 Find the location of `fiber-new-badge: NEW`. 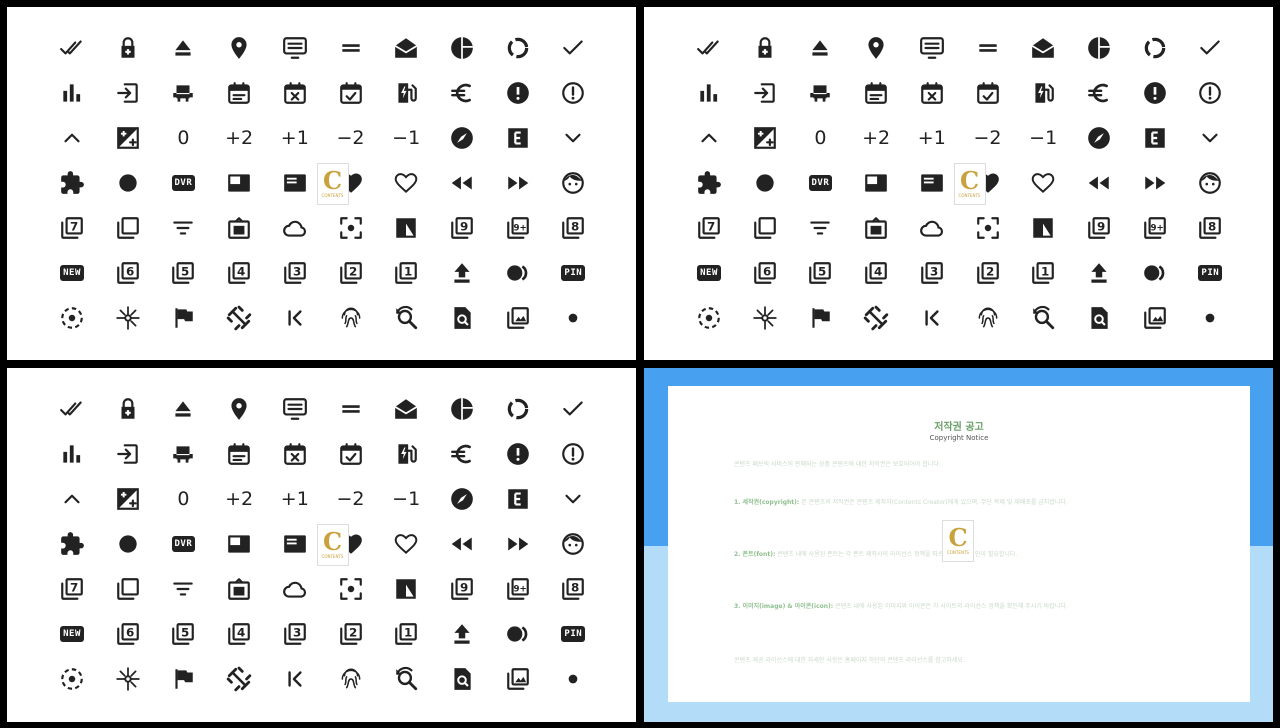

fiber-new-badge: NEW is located at coordinates (72, 273).